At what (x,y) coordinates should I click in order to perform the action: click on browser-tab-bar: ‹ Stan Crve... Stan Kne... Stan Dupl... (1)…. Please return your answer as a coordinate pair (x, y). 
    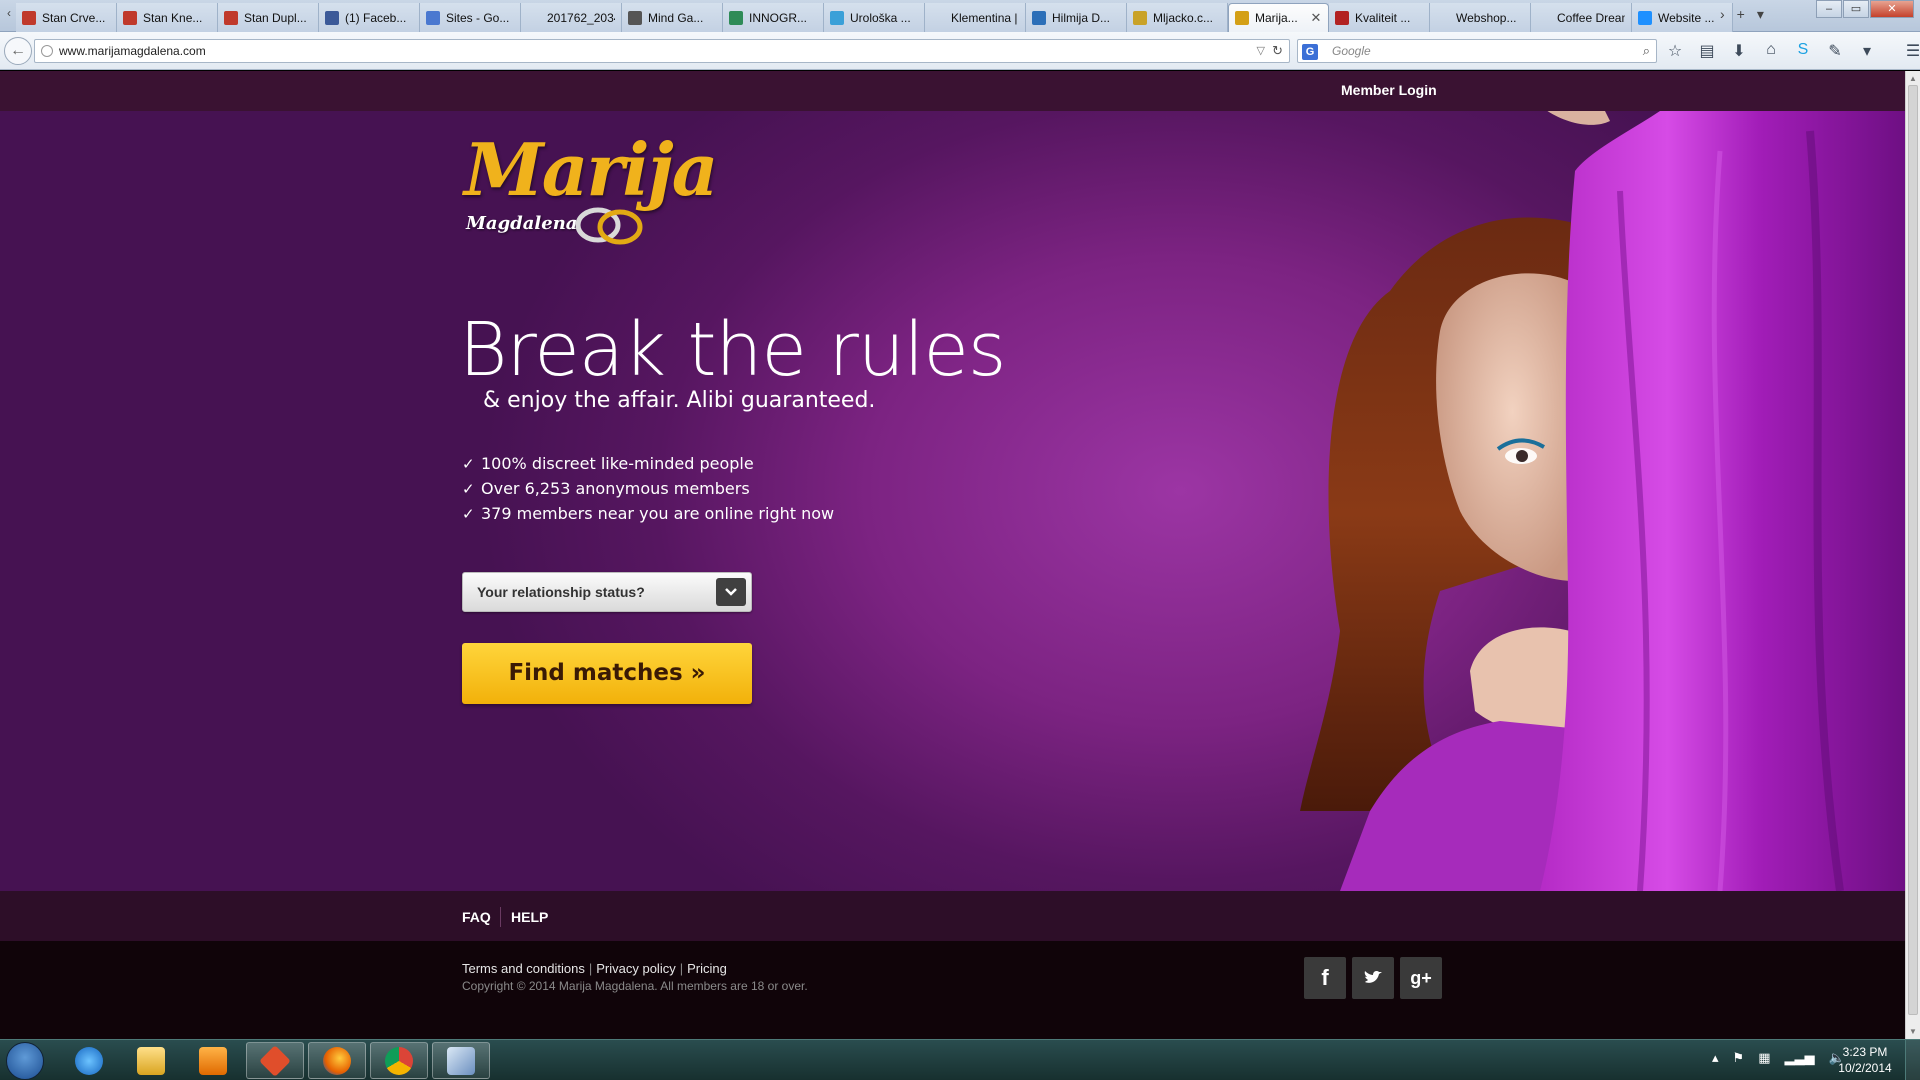
    Looking at the image, I should click on (960, 16).